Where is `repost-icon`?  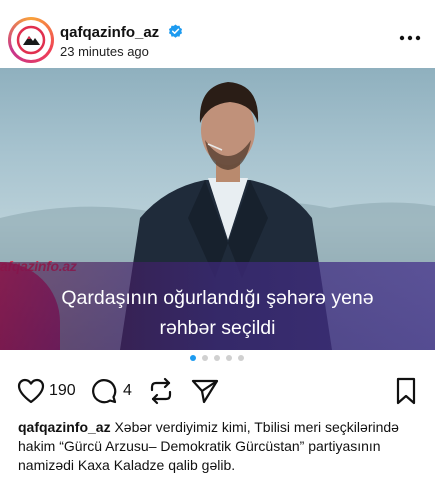 repost-icon is located at coordinates (161, 391).